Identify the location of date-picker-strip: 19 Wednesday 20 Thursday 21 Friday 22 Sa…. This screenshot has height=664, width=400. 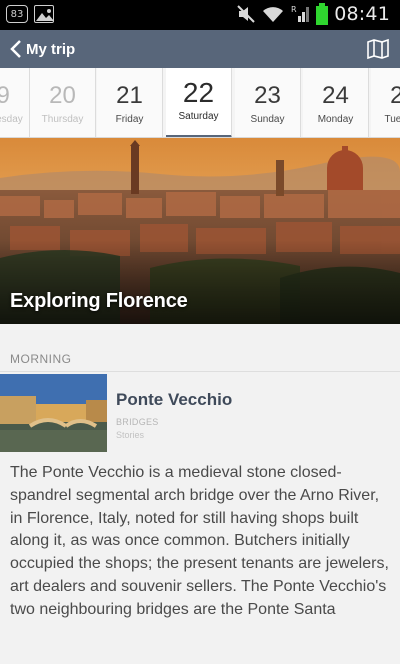
(200, 103).